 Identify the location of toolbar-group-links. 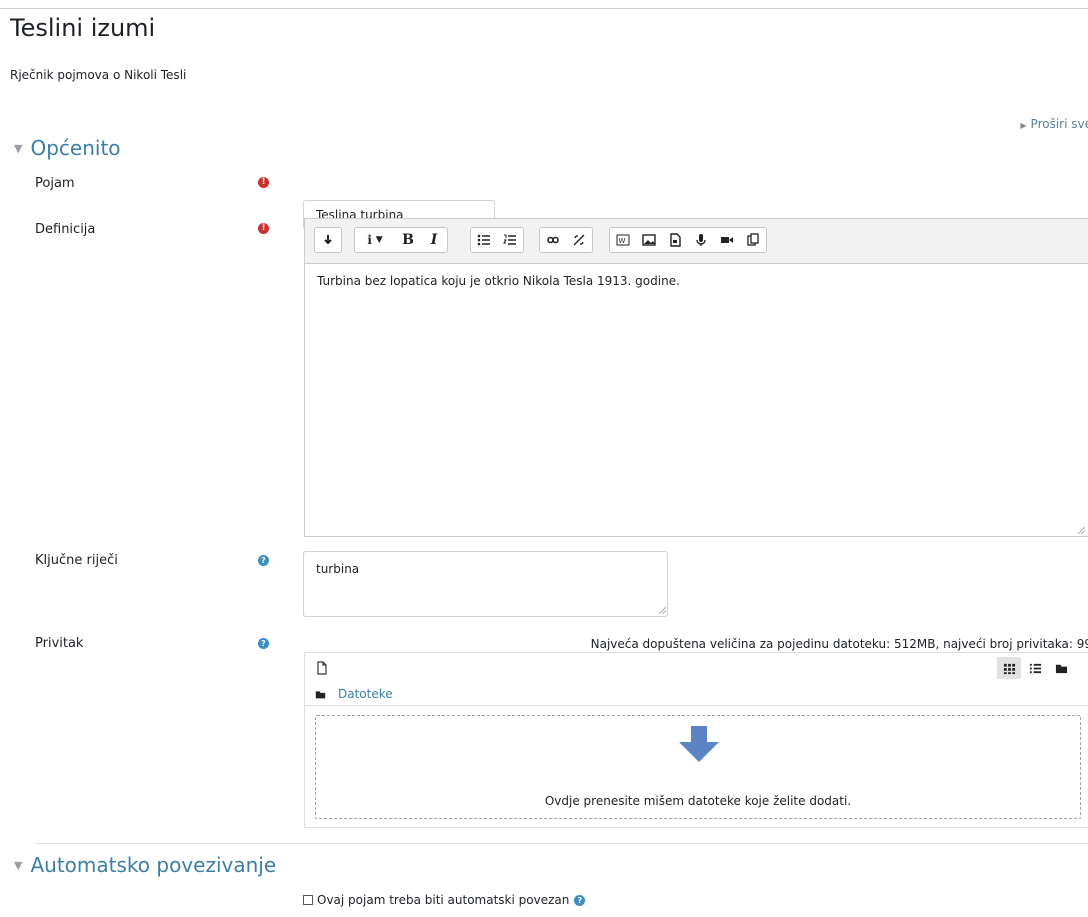
(566, 240).